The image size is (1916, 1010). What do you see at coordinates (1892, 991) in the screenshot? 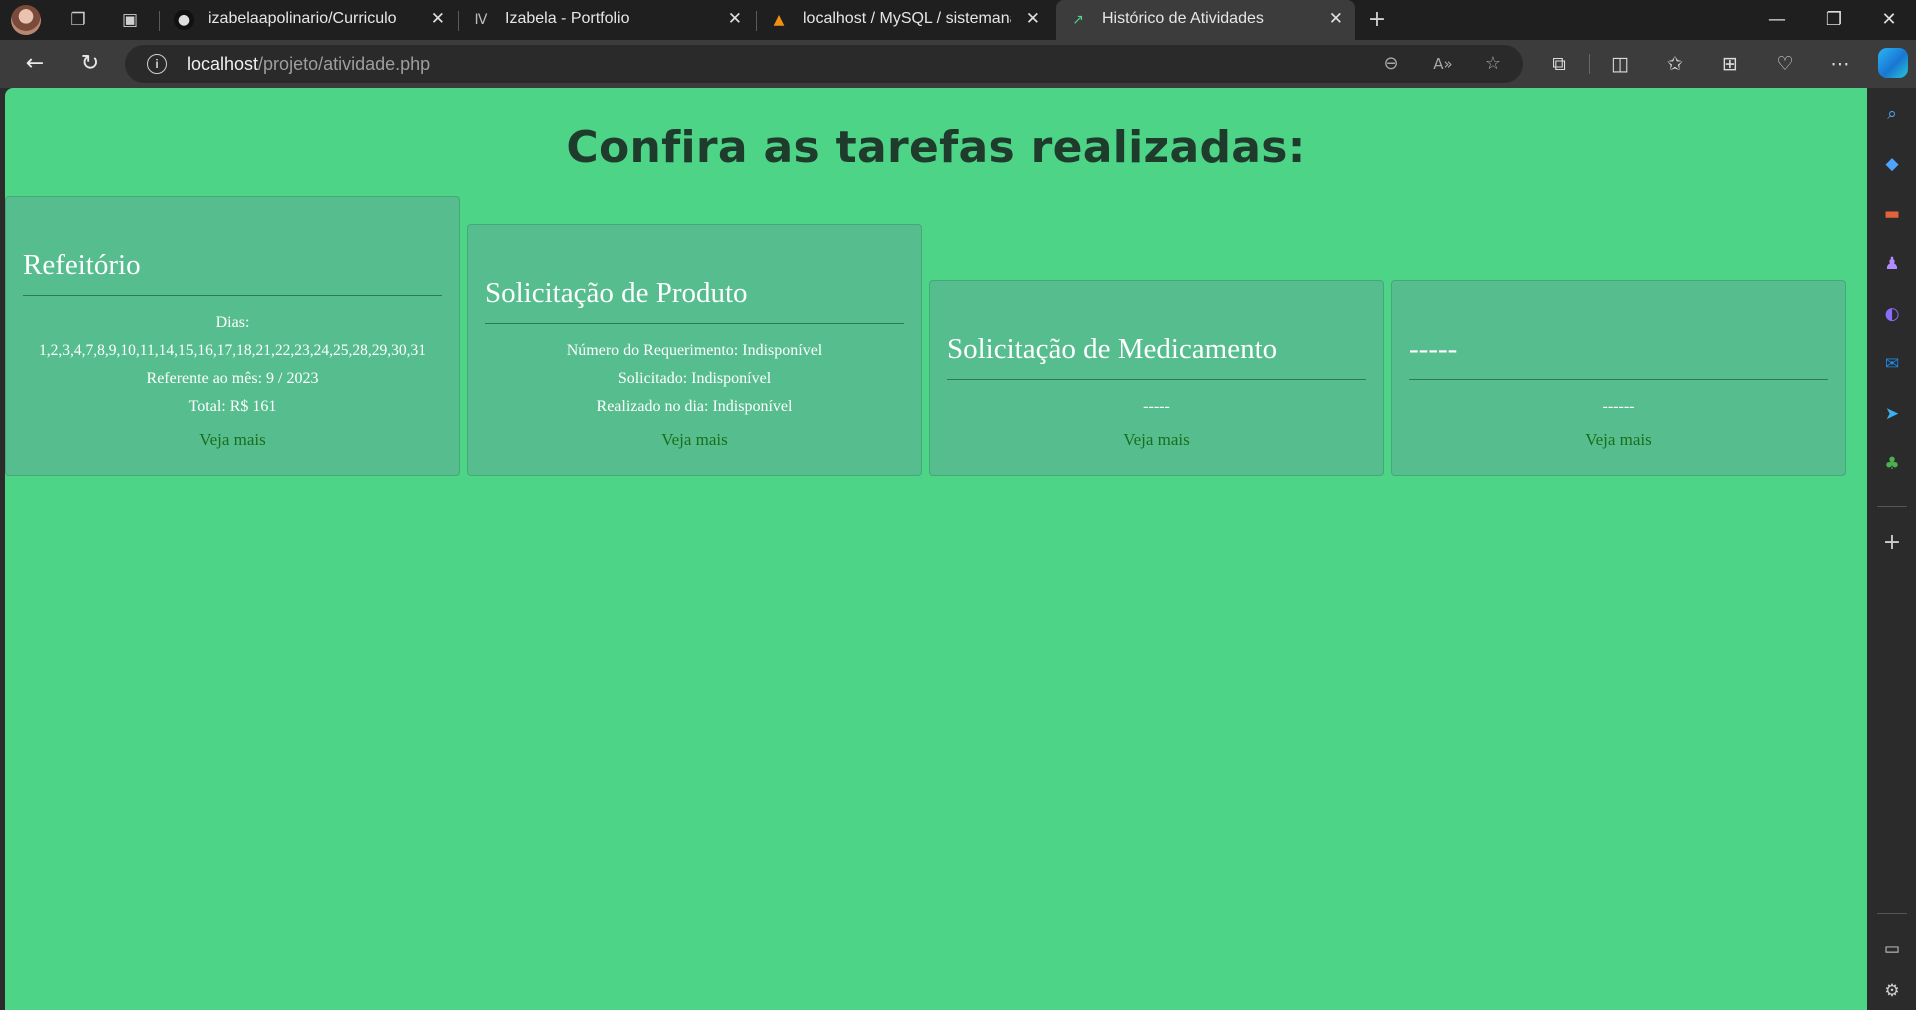
I see `settings-gear-icon: ⚙` at bounding box center [1892, 991].